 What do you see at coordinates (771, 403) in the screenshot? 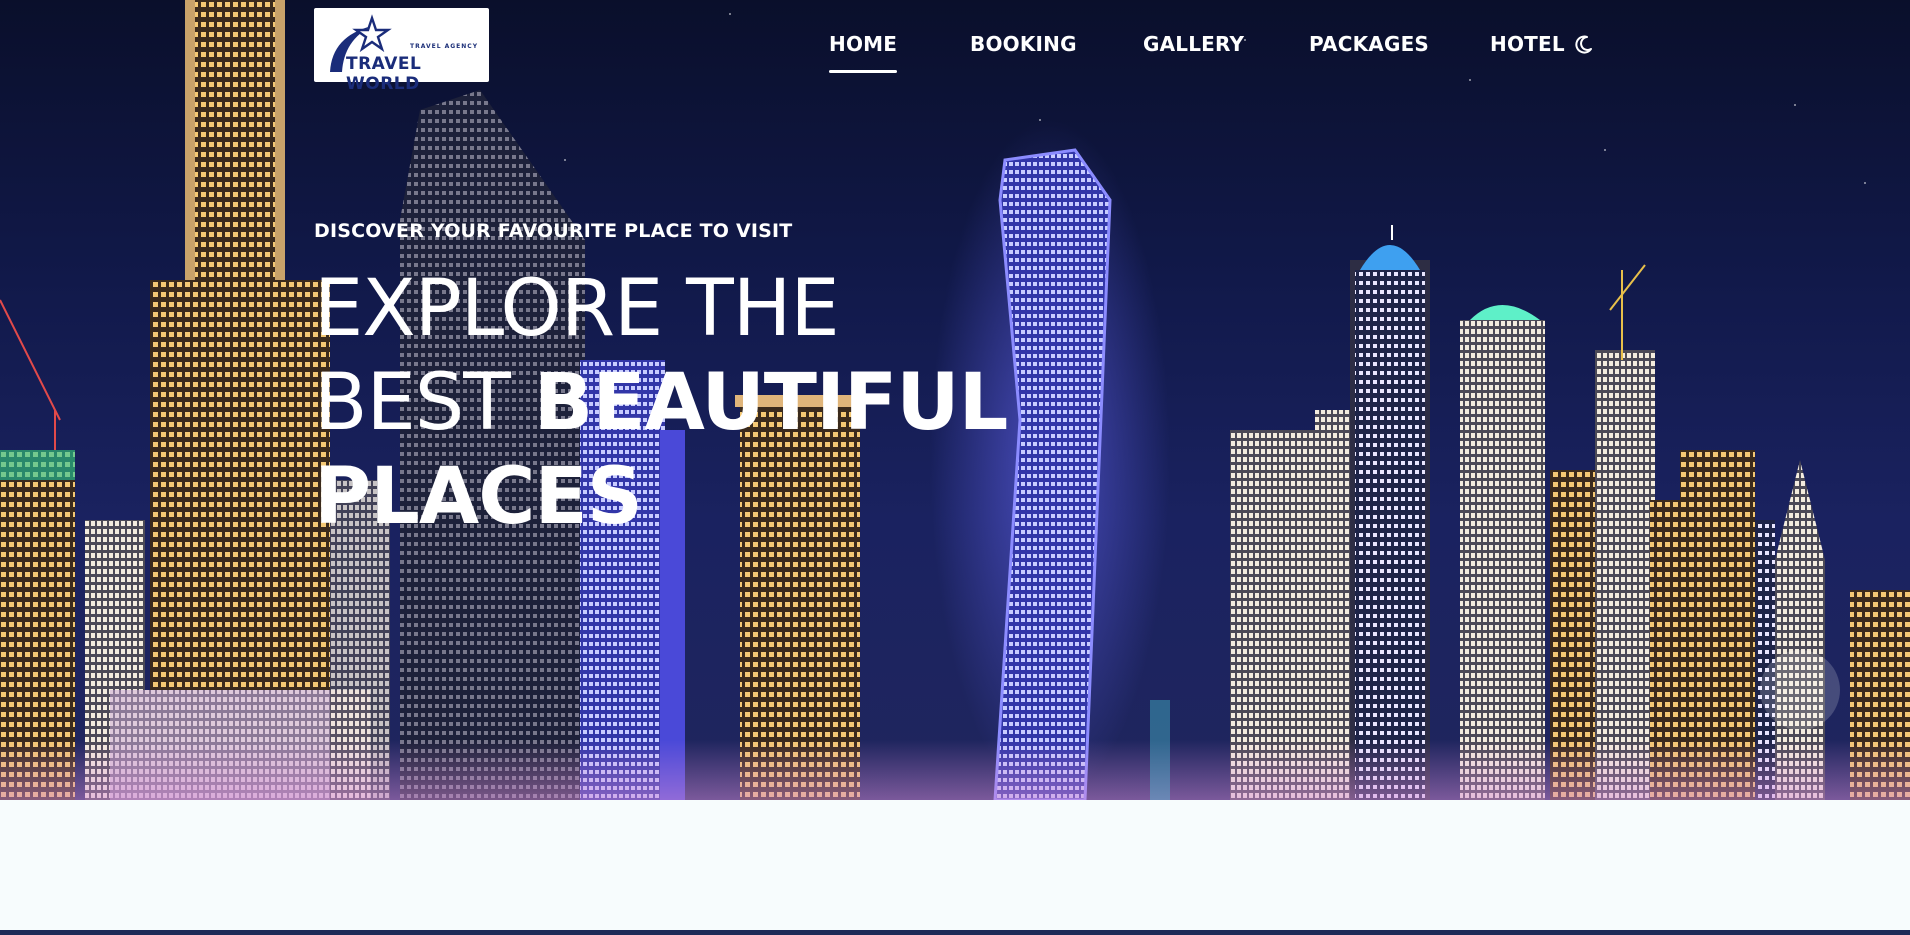
I see `headline-line-2-bold: BEAUTIFUL` at bounding box center [771, 403].